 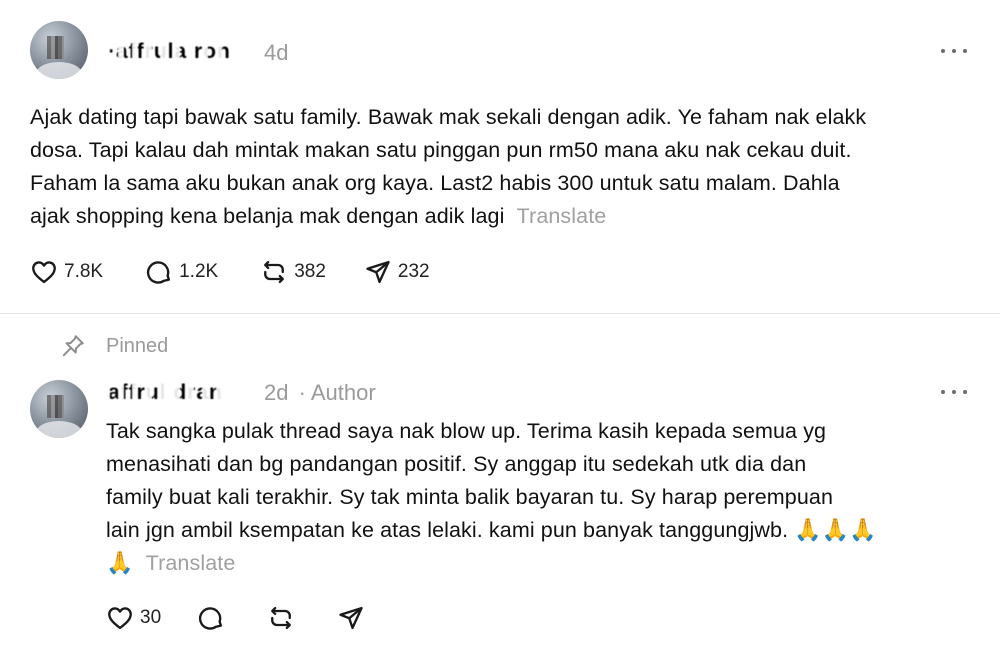 I want to click on post-actions: 30, so click(x=235, y=618).